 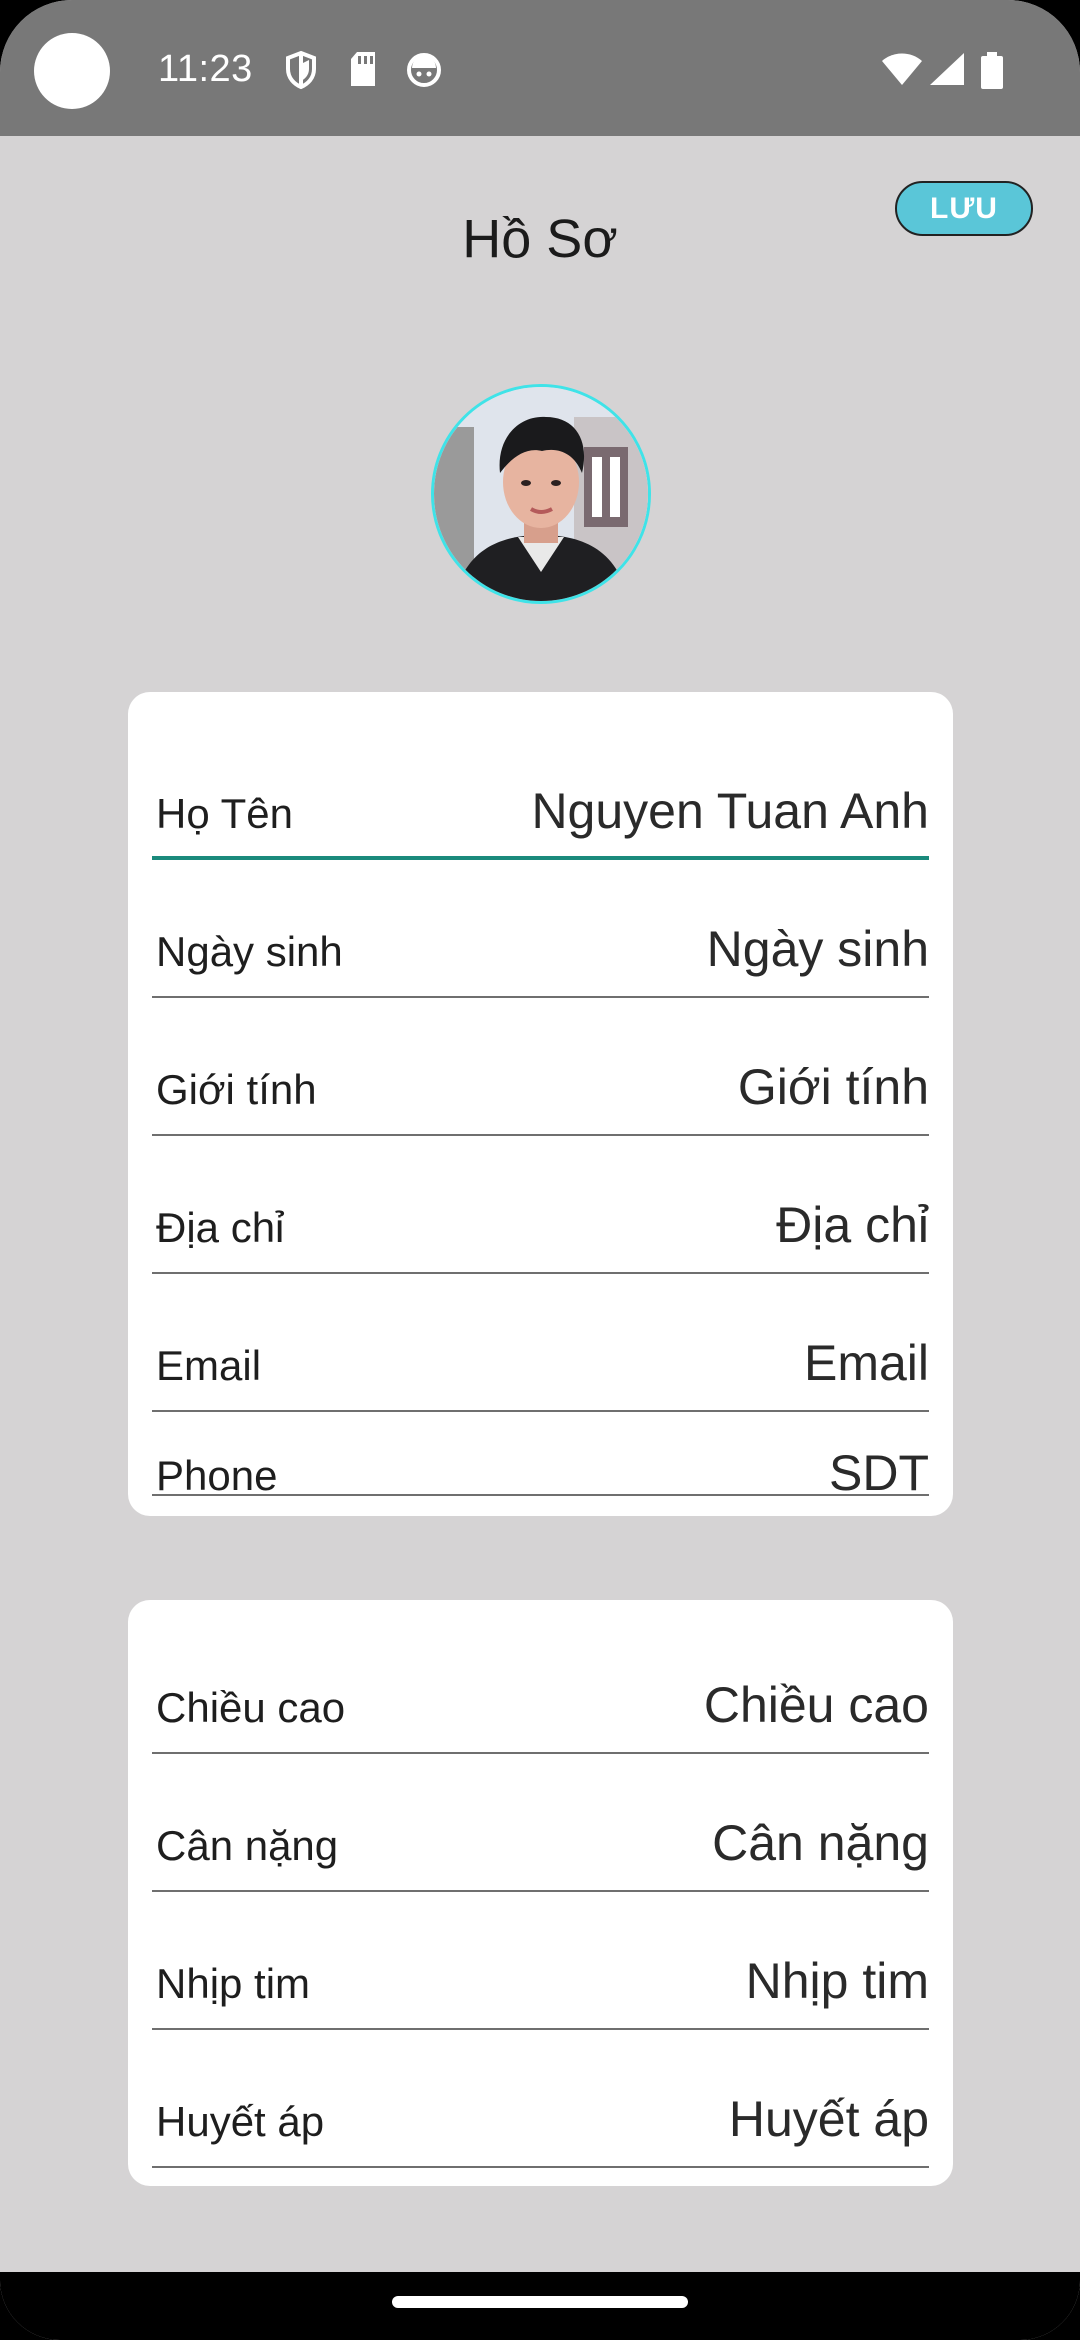 What do you see at coordinates (540, 1343) in the screenshot?
I see `field-email: Email Email` at bounding box center [540, 1343].